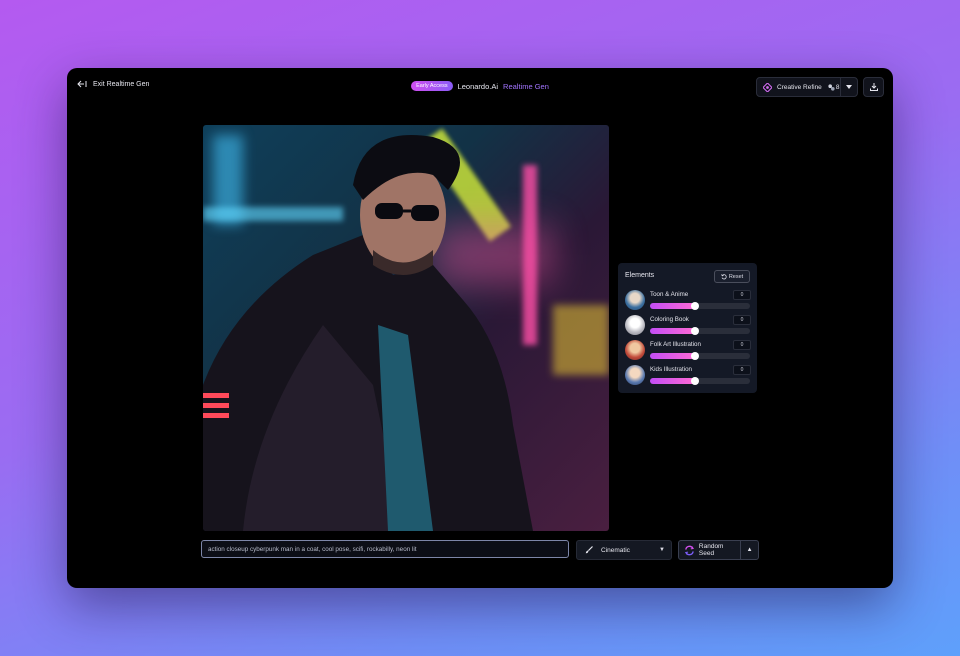 Image resolution: width=960 pixels, height=656 pixels. Describe the element at coordinates (723, 276) in the screenshot. I see `reset-icon` at that location.